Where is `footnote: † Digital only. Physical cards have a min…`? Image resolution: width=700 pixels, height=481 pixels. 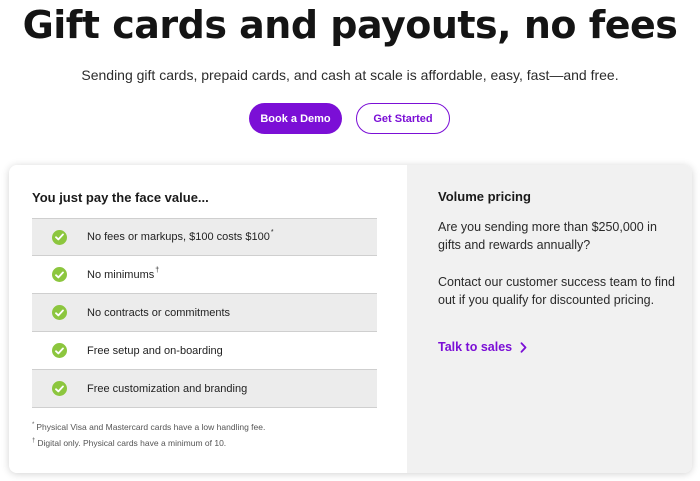 footnote: † Digital only. Physical cards have a min… is located at coordinates (148, 442).